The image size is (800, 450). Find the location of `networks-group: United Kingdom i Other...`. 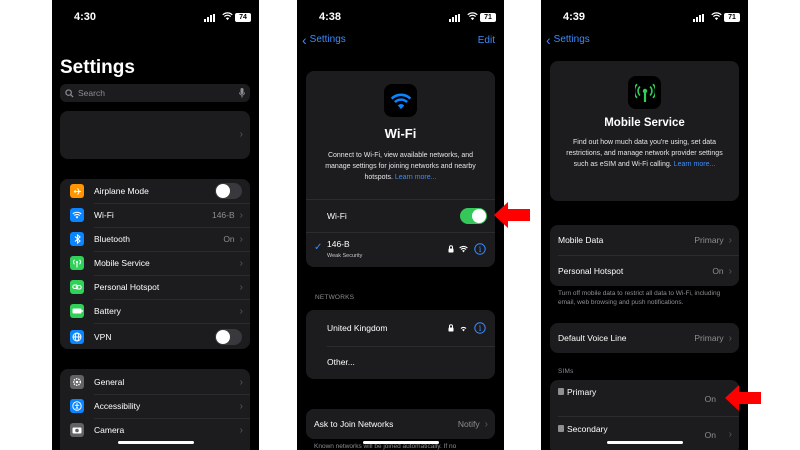

networks-group: United Kingdom i Other... is located at coordinates (400, 344).